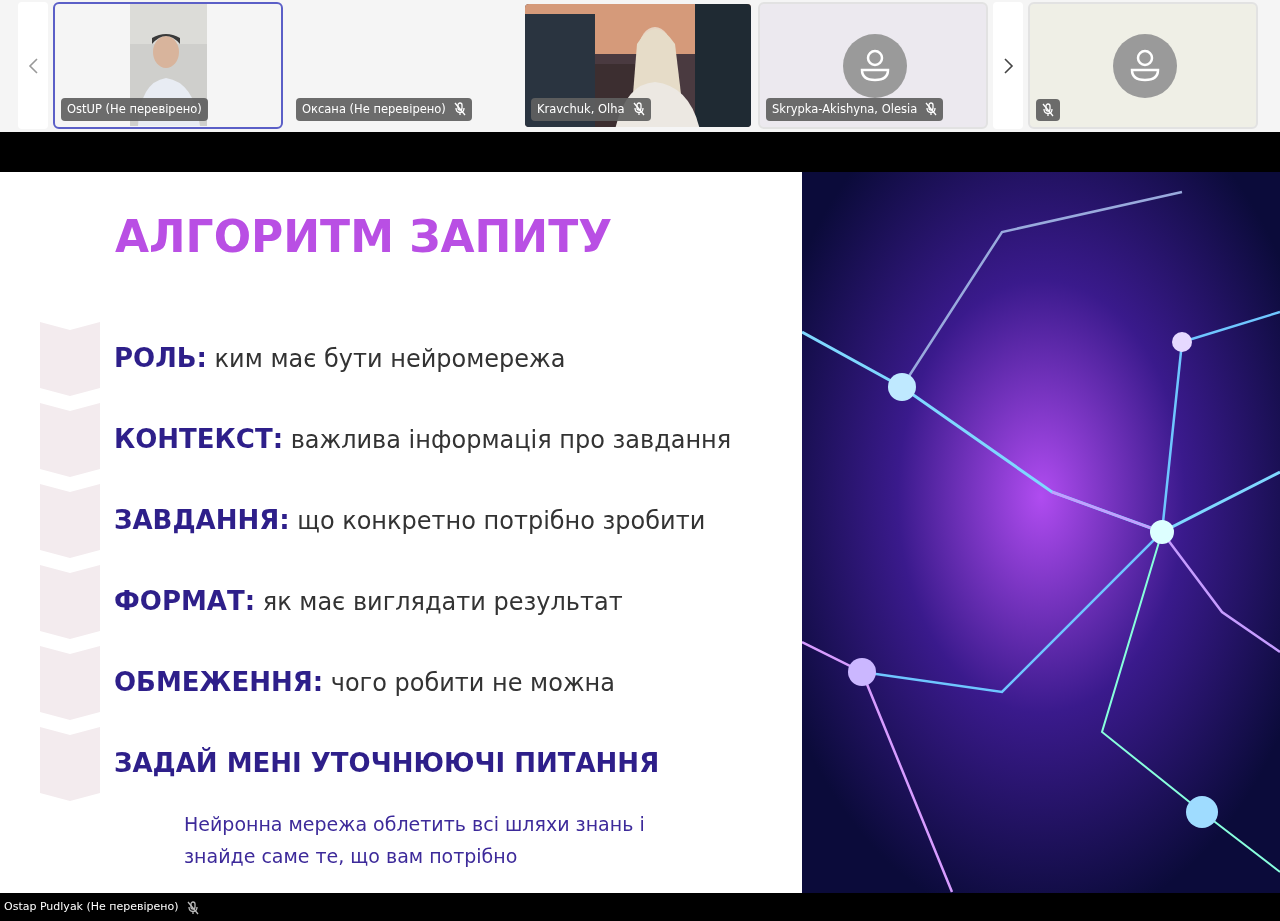  I want to click on participant-name: Kravchuk, Olha, so click(581, 109).